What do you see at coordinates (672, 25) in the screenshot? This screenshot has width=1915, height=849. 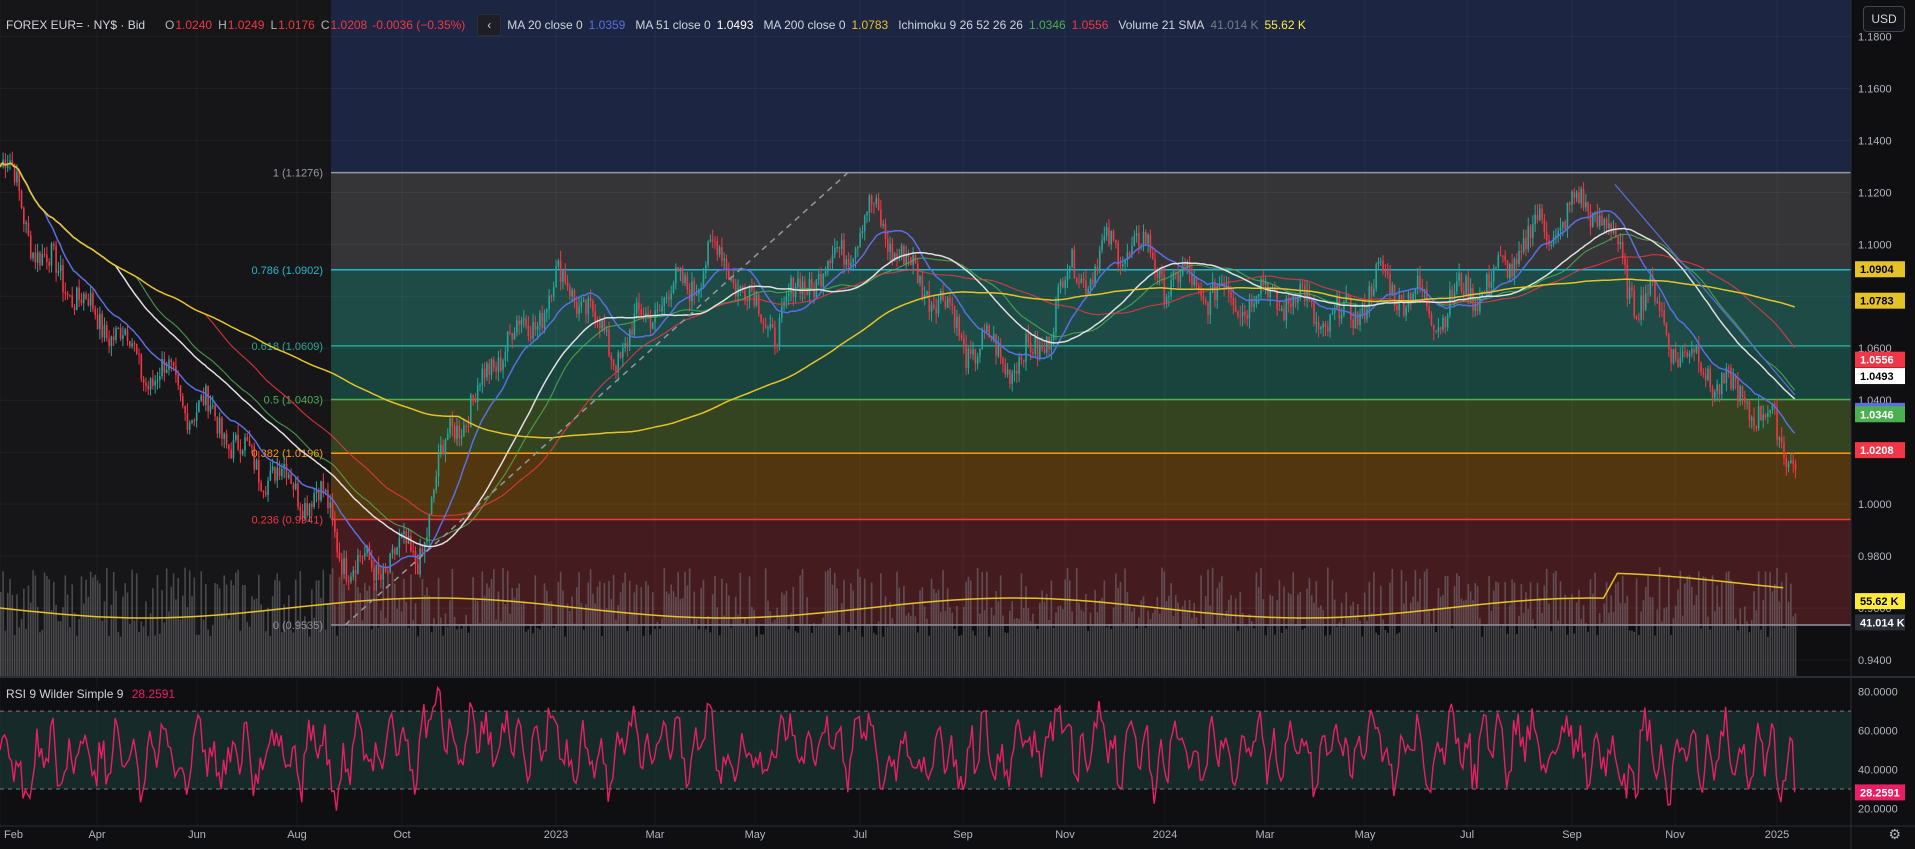 I see `indicator-label: MA 51 close 0` at bounding box center [672, 25].